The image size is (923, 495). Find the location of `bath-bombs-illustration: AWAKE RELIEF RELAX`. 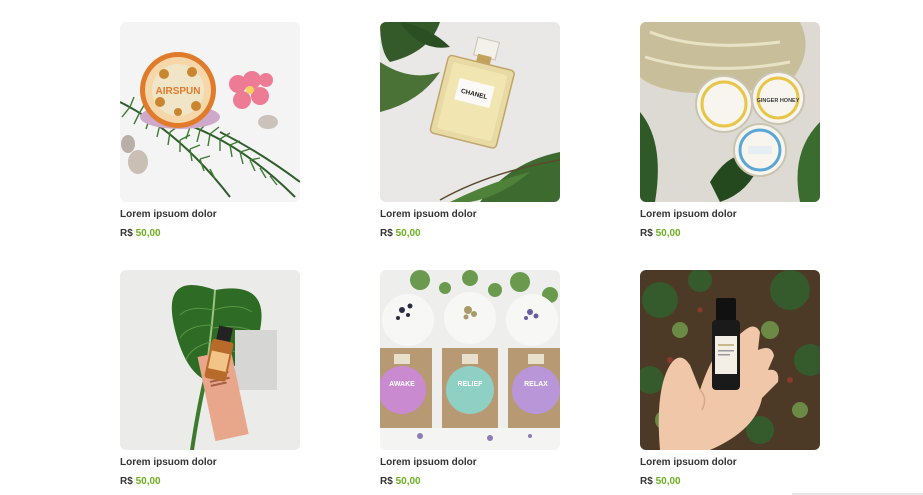

bath-bombs-illustration: AWAKE RELIEF RELAX is located at coordinates (470, 360).